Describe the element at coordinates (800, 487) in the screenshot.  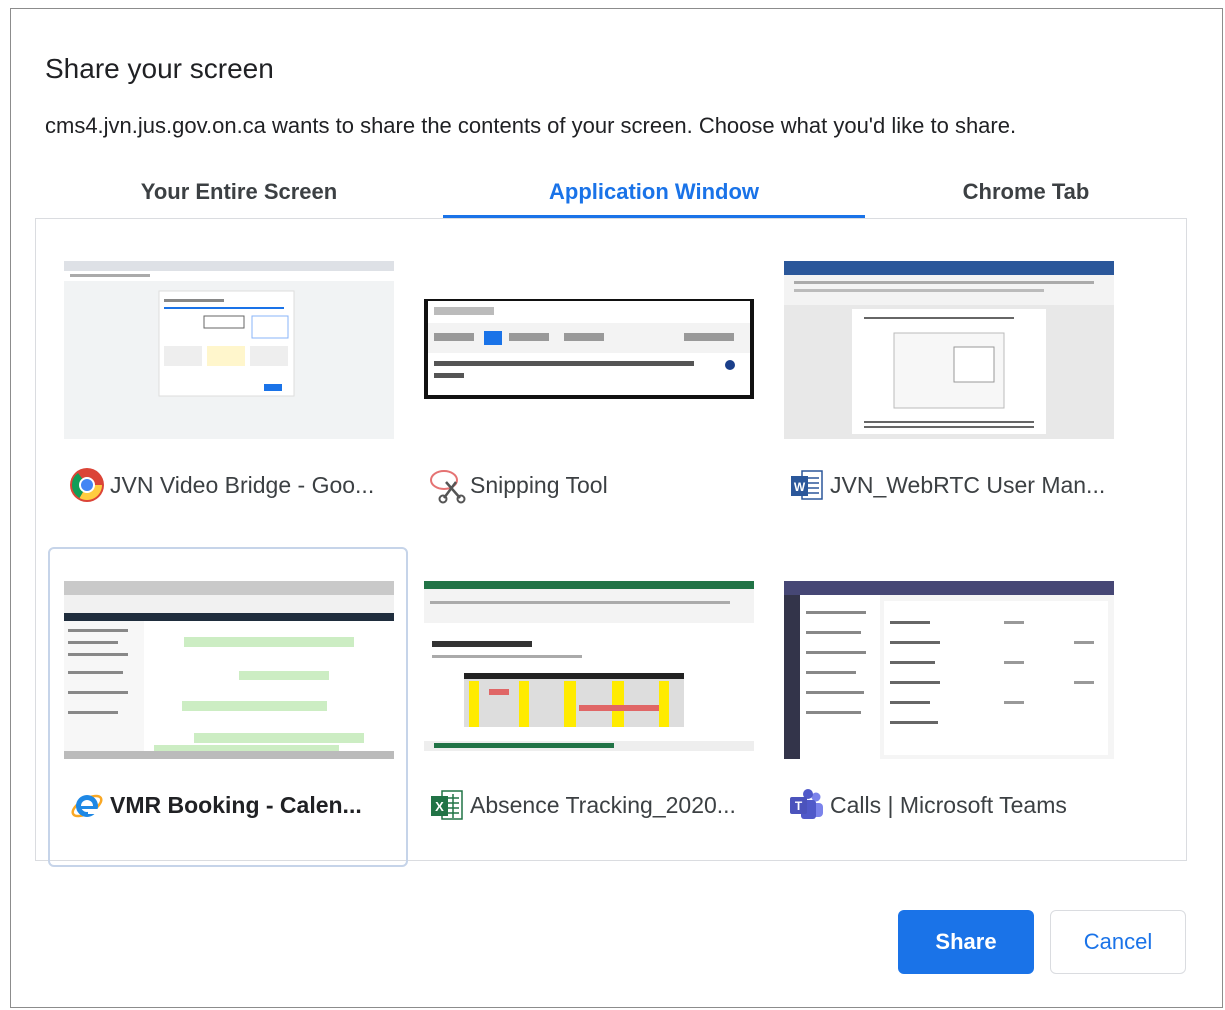
I see `svg-text: W` at that location.